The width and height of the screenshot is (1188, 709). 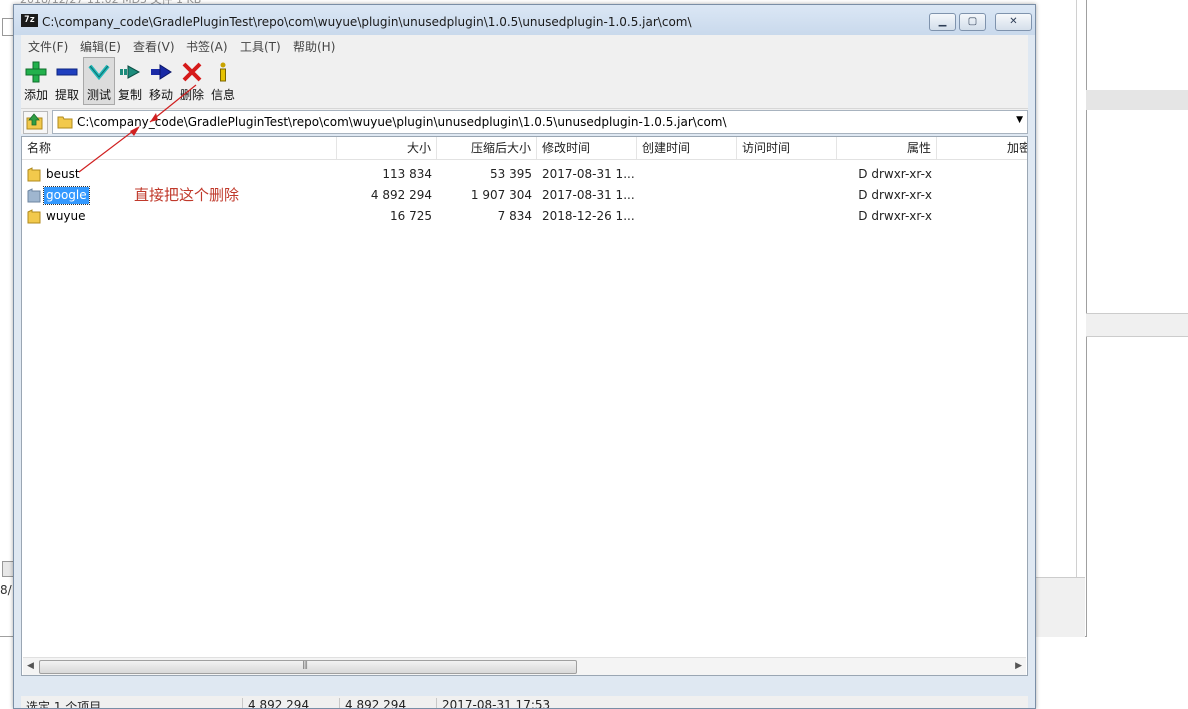 What do you see at coordinates (161, 81) in the screenshot?
I see `move-button: 移动` at bounding box center [161, 81].